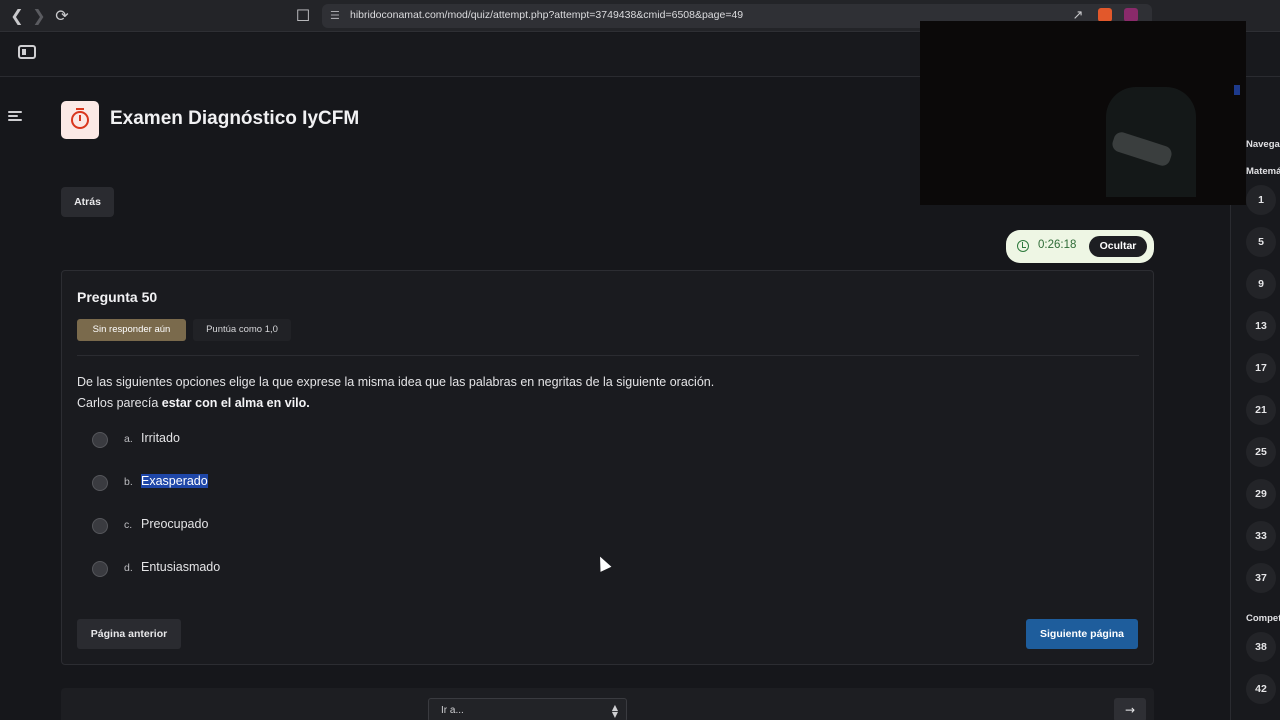 The image size is (1280, 720). I want to click on status-badge: Sin responder aún, so click(131, 330).